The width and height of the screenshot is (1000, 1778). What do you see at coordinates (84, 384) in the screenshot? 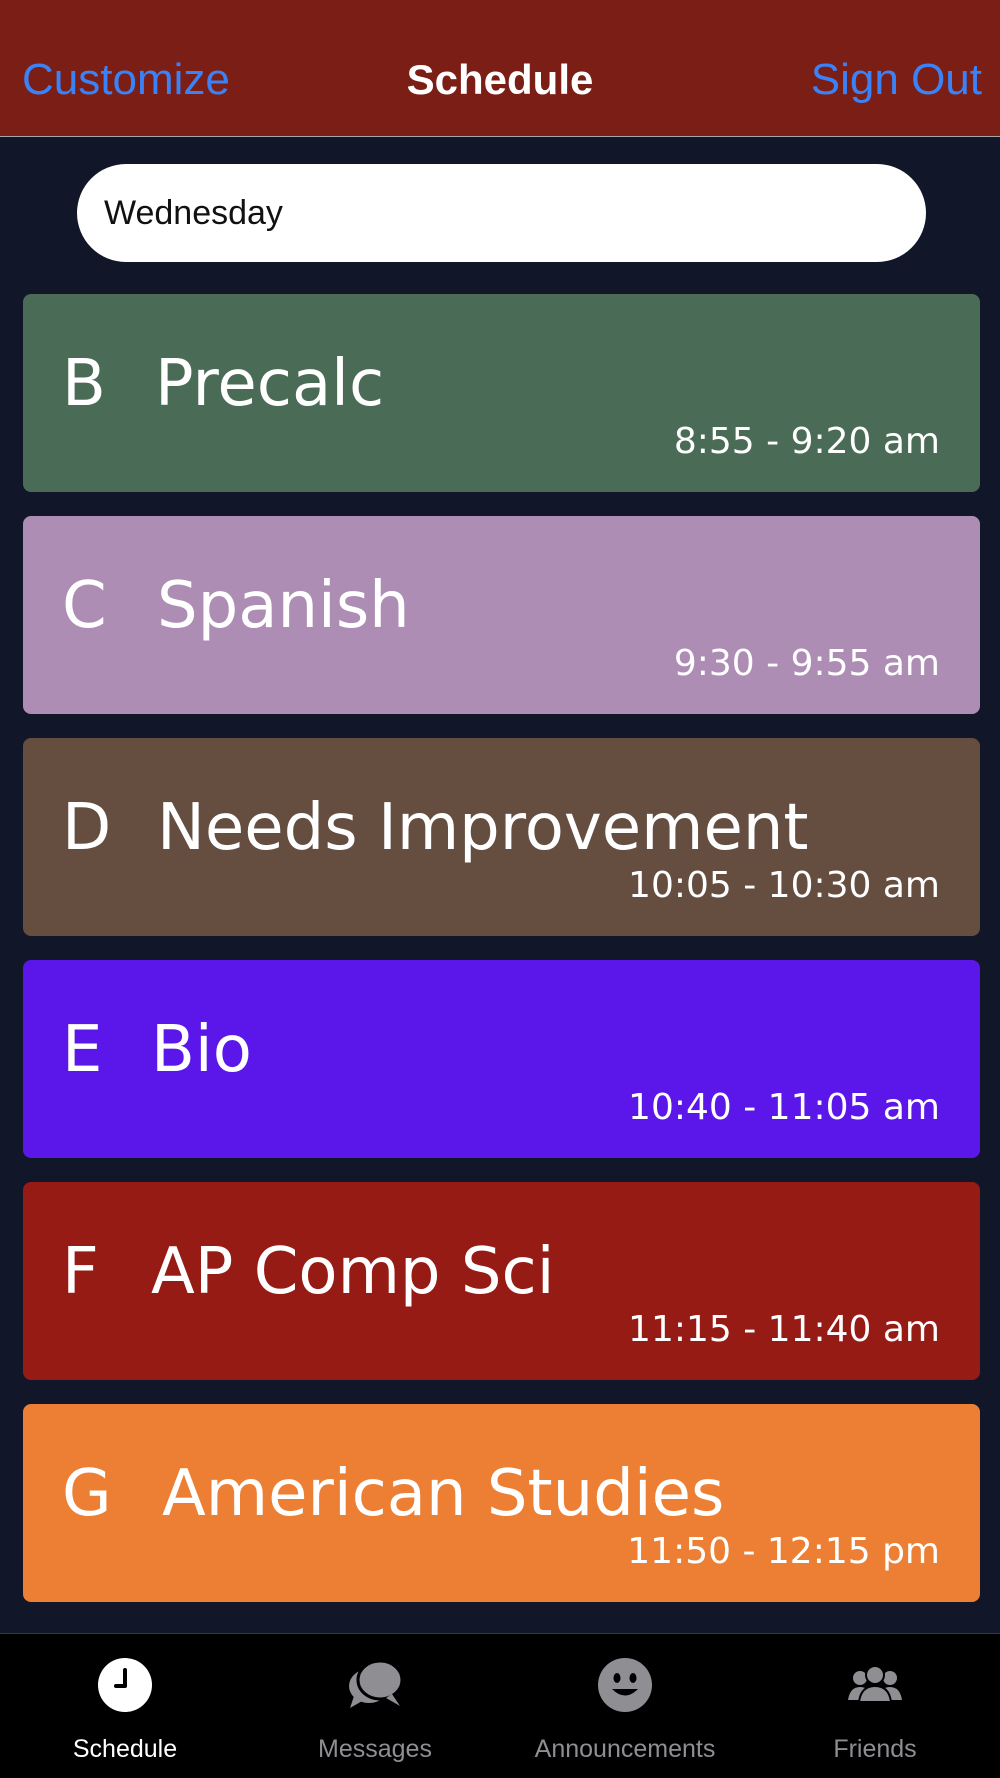
I see `class-block-letter: B` at bounding box center [84, 384].